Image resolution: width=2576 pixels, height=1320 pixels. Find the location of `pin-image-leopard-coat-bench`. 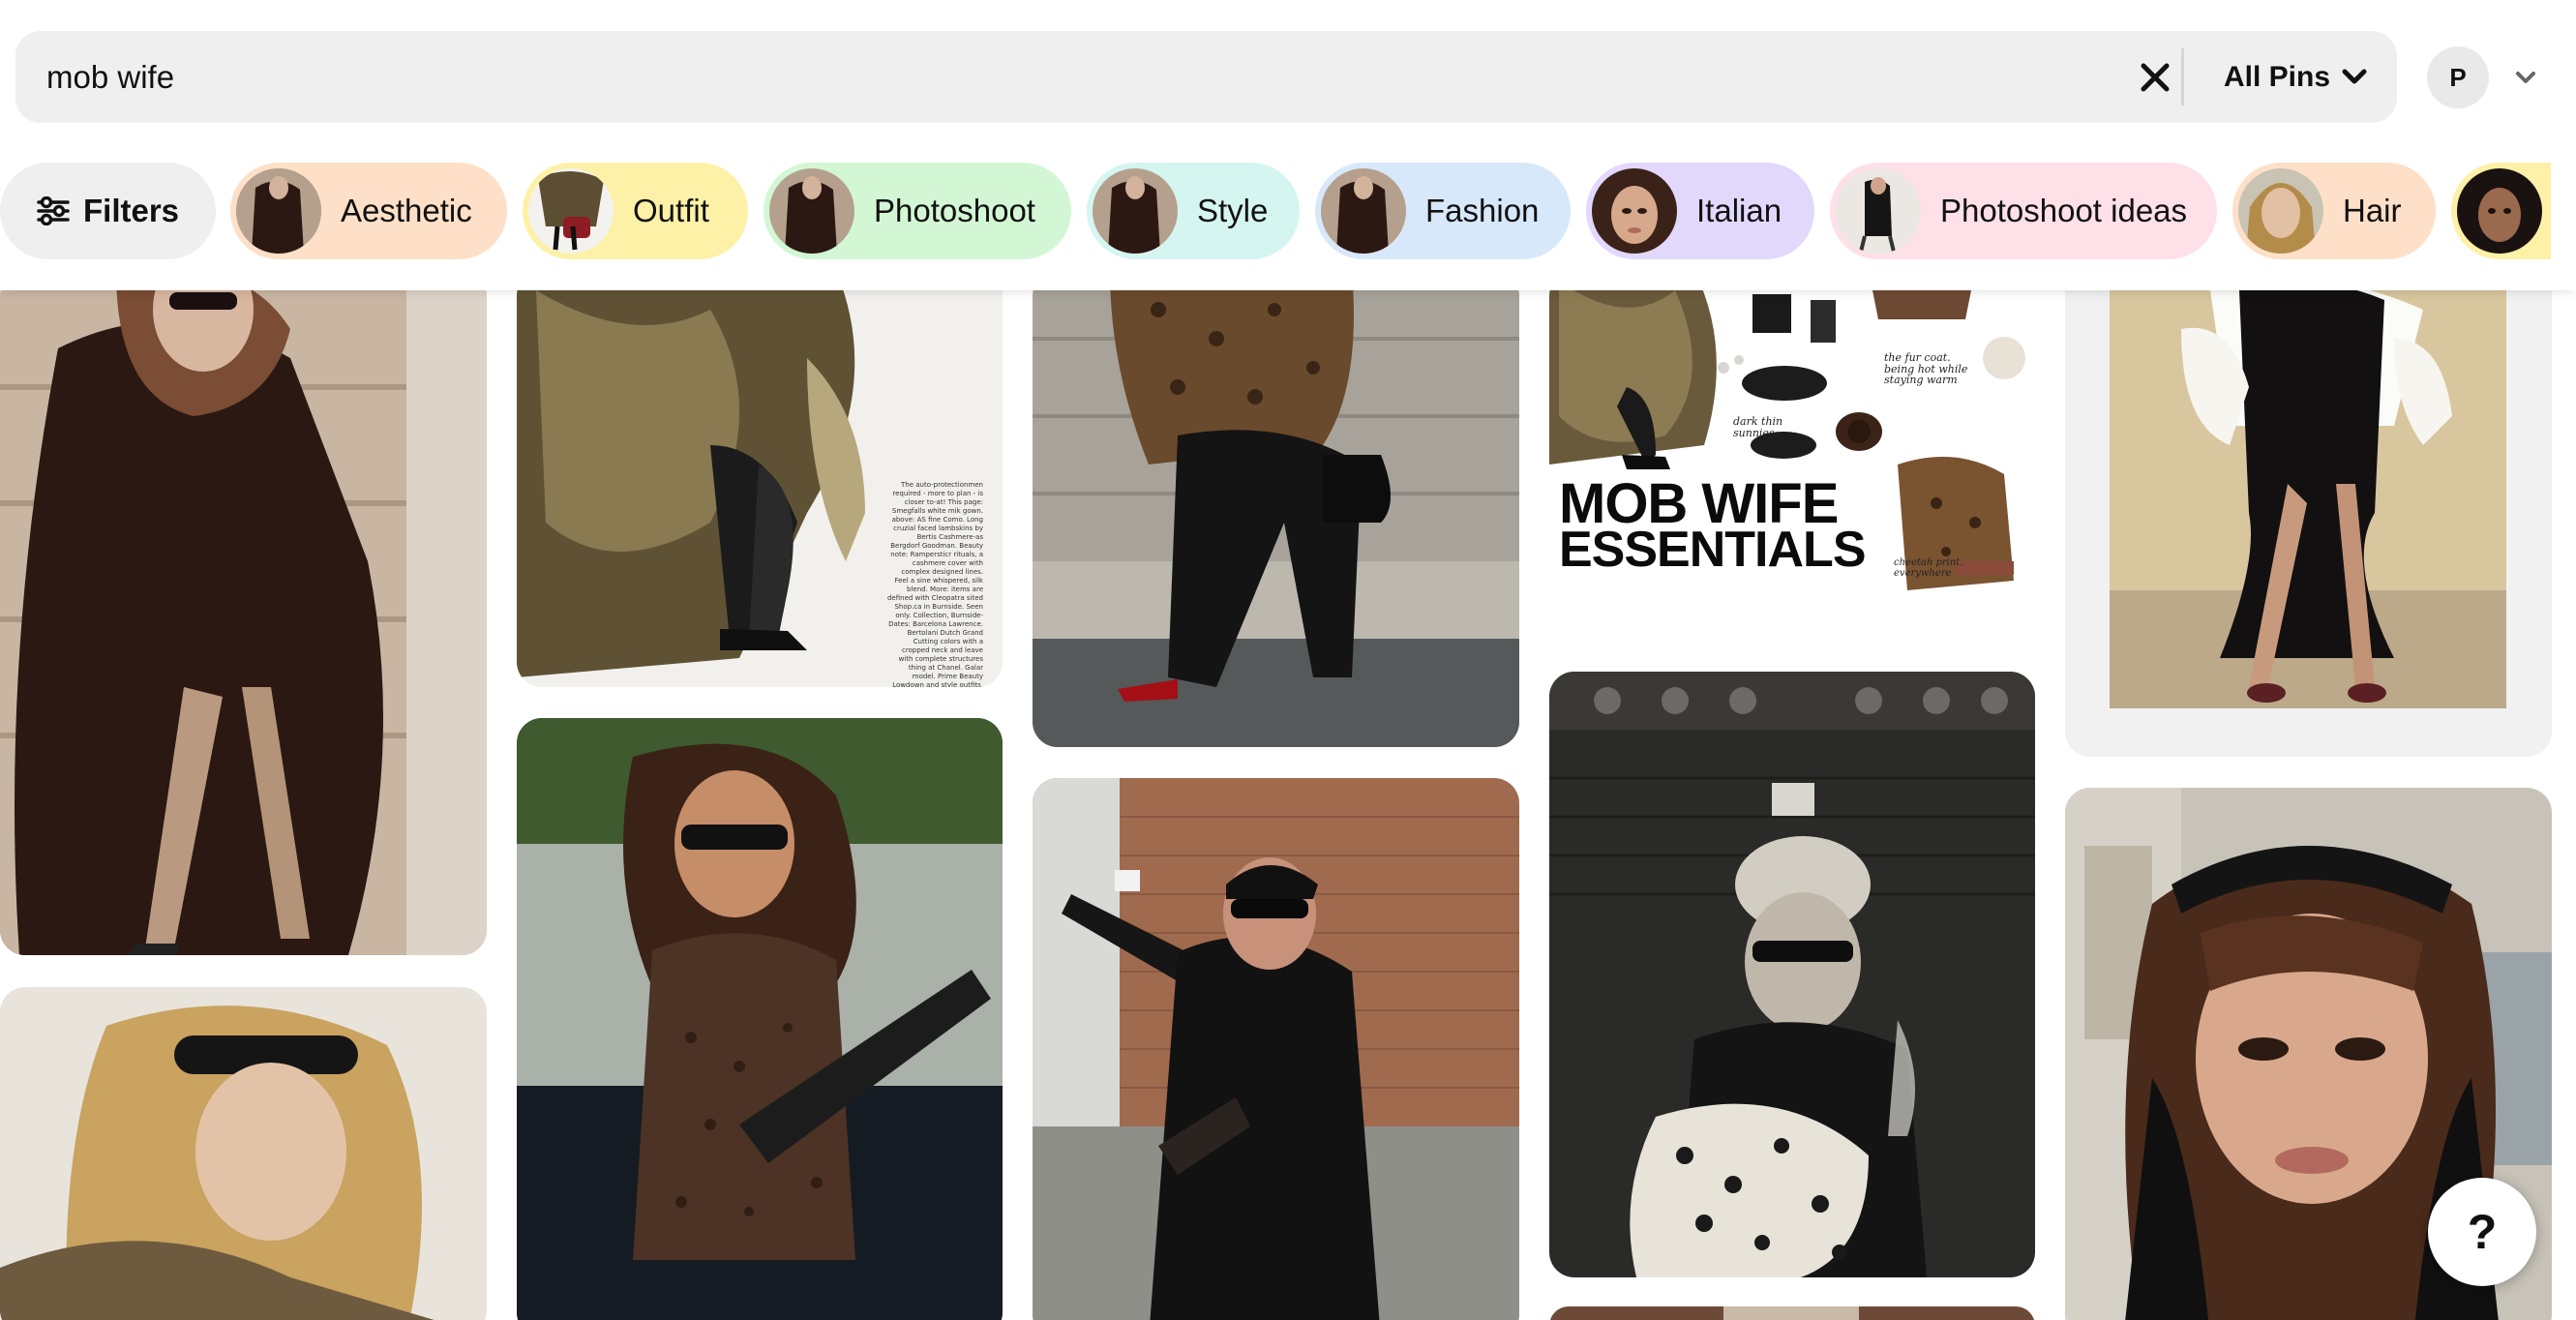

pin-image-leopard-coat-bench is located at coordinates (1276, 509).